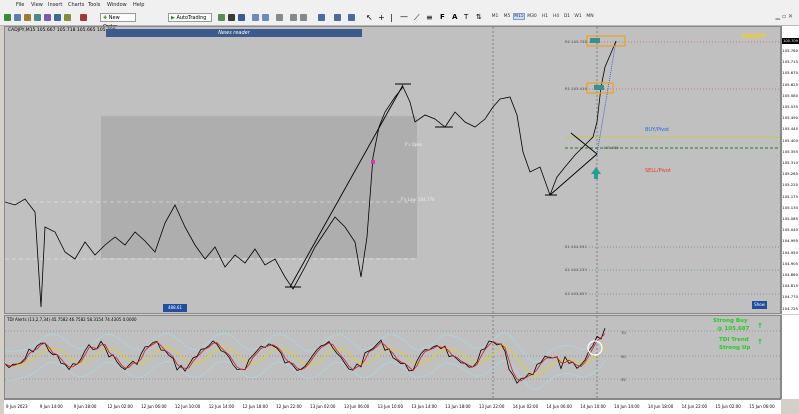 Image resolution: width=799 pixels, height=414 pixels. I want to click on timeframe-w1: W1, so click(578, 16).